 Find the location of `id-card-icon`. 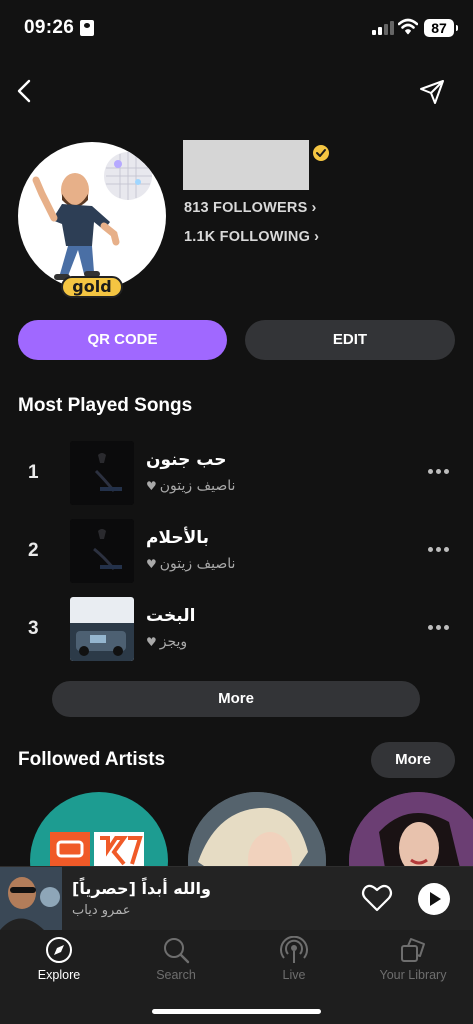

id-card-icon is located at coordinates (87, 28).